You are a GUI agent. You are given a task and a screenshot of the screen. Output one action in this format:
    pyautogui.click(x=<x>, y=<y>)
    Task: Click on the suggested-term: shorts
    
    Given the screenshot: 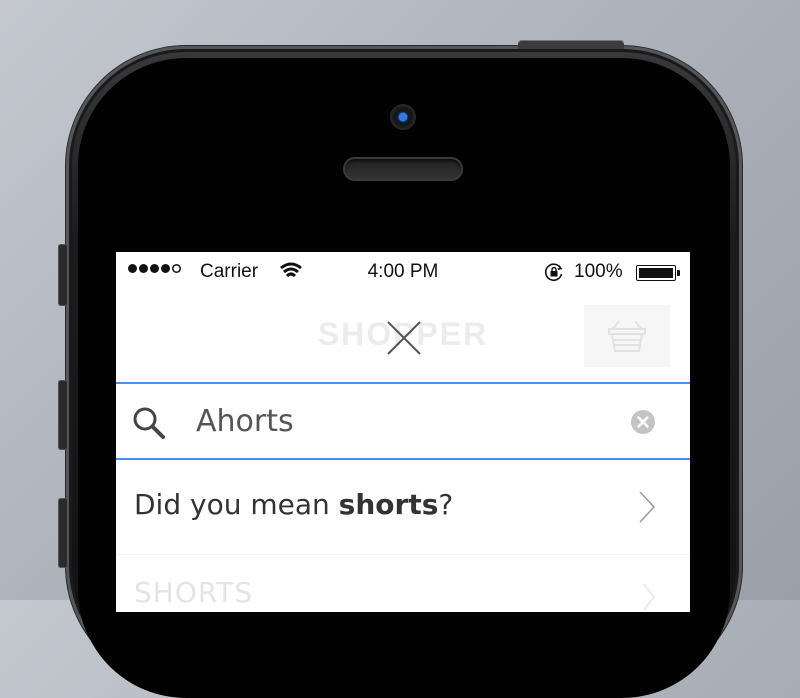 What is the action you would take?
    pyautogui.click(x=388, y=504)
    